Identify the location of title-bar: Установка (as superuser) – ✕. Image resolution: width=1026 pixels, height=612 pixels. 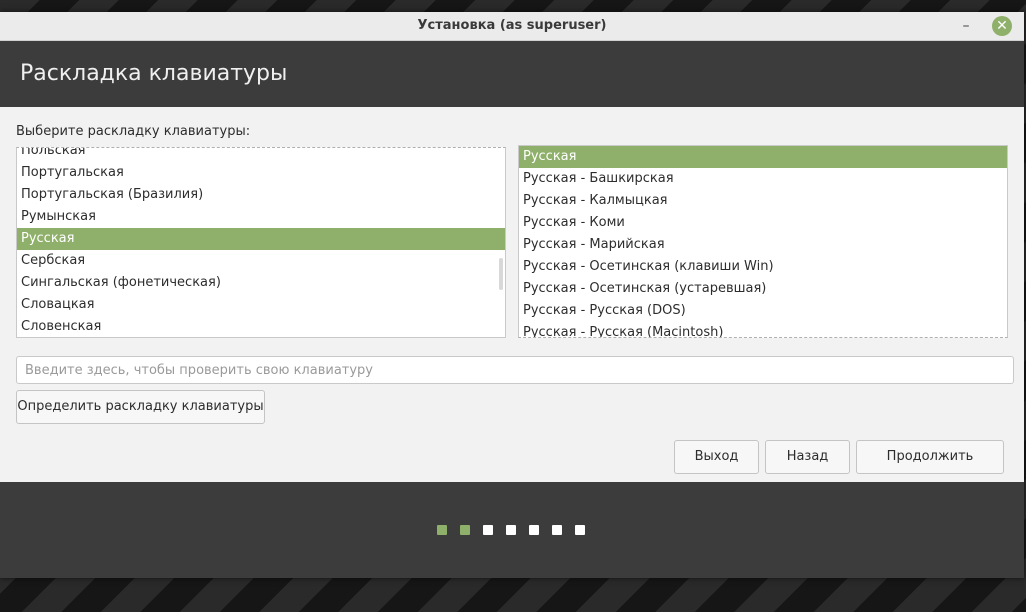
(512, 26).